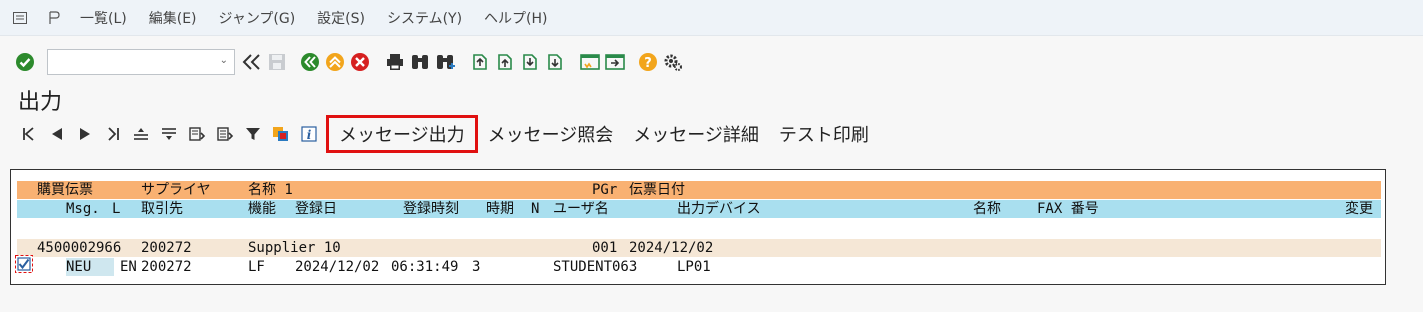 This screenshot has width=1423, height=312. What do you see at coordinates (657, 190) in the screenshot?
I see `col-doc-date: 伝票日付` at bounding box center [657, 190].